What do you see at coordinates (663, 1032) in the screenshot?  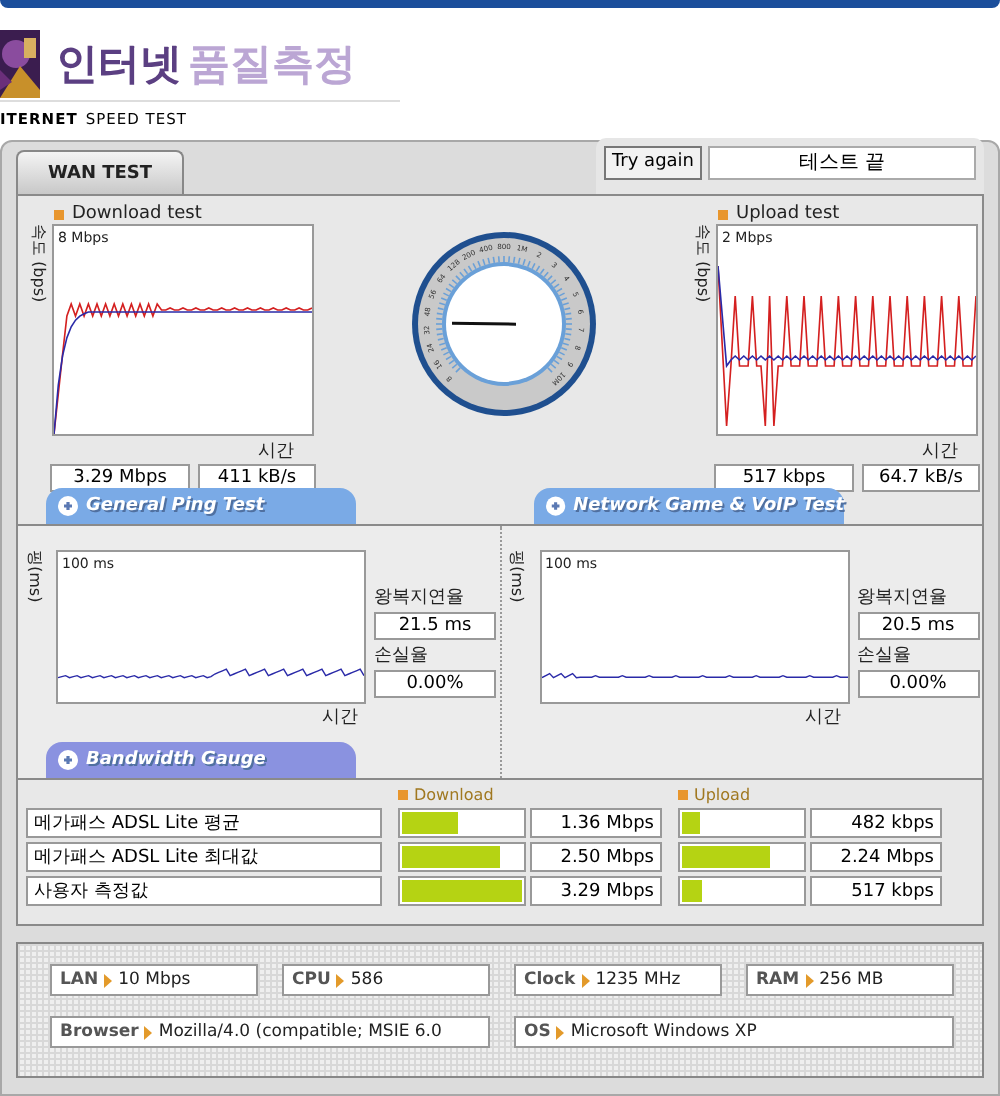 I see `info-value: Microsoft Windows XP` at bounding box center [663, 1032].